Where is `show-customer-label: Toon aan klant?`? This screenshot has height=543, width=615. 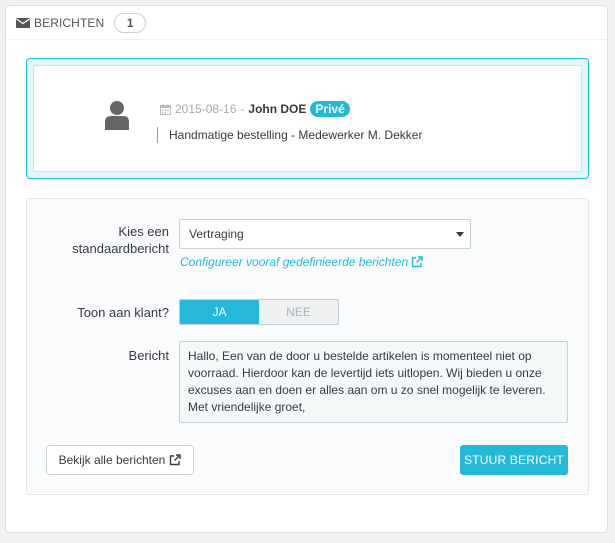 show-customer-label: Toon aan klant? is located at coordinates (123, 312).